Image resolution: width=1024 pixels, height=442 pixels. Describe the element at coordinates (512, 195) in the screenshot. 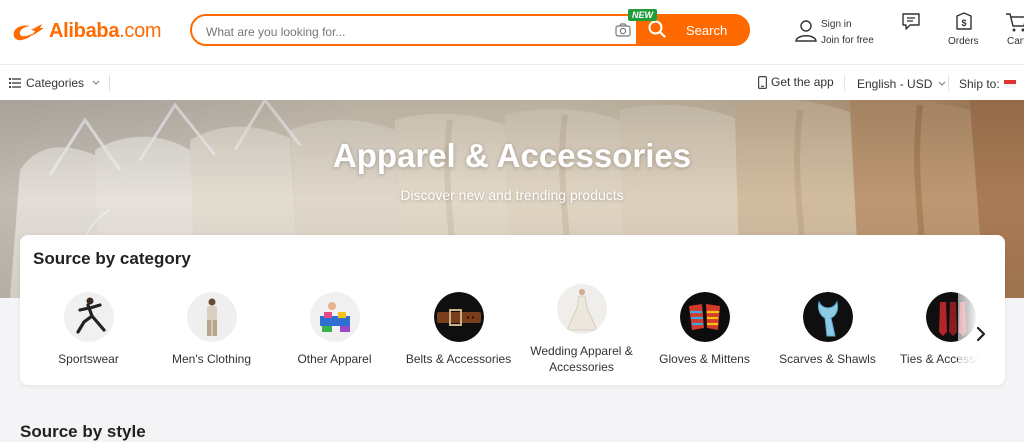

I see `hero-subtitle: Discover new and trending products` at that location.